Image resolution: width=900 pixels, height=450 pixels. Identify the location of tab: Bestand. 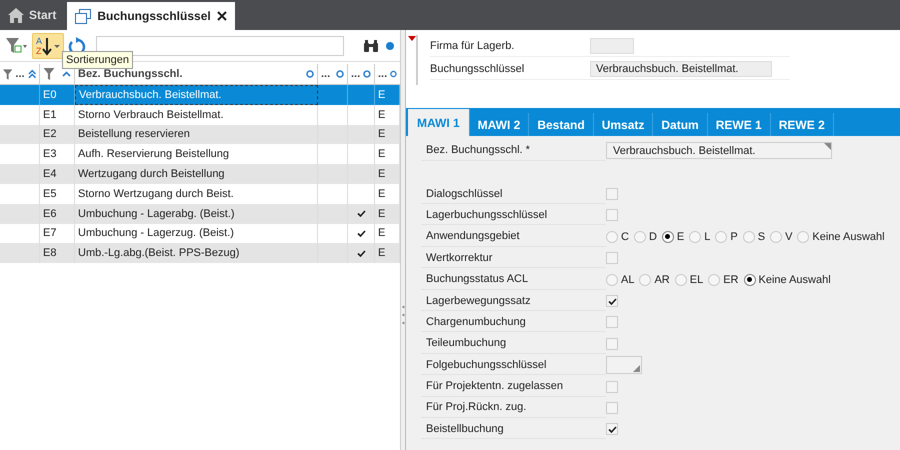
(561, 124).